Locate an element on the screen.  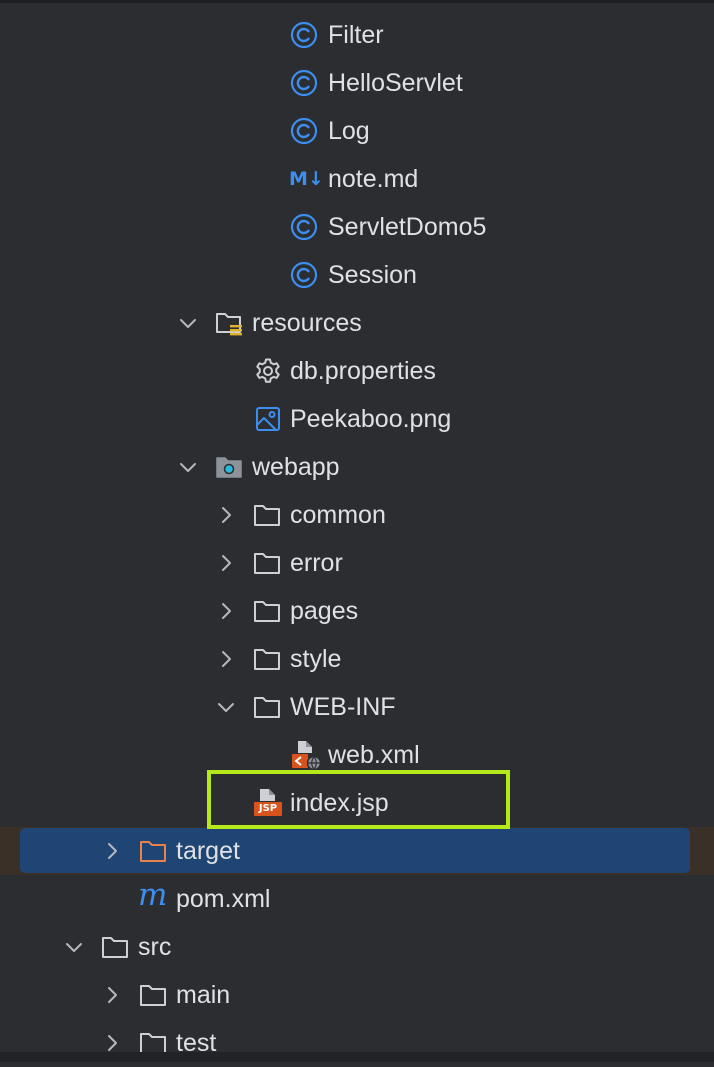
bottom-border is located at coordinates (357, 1057).